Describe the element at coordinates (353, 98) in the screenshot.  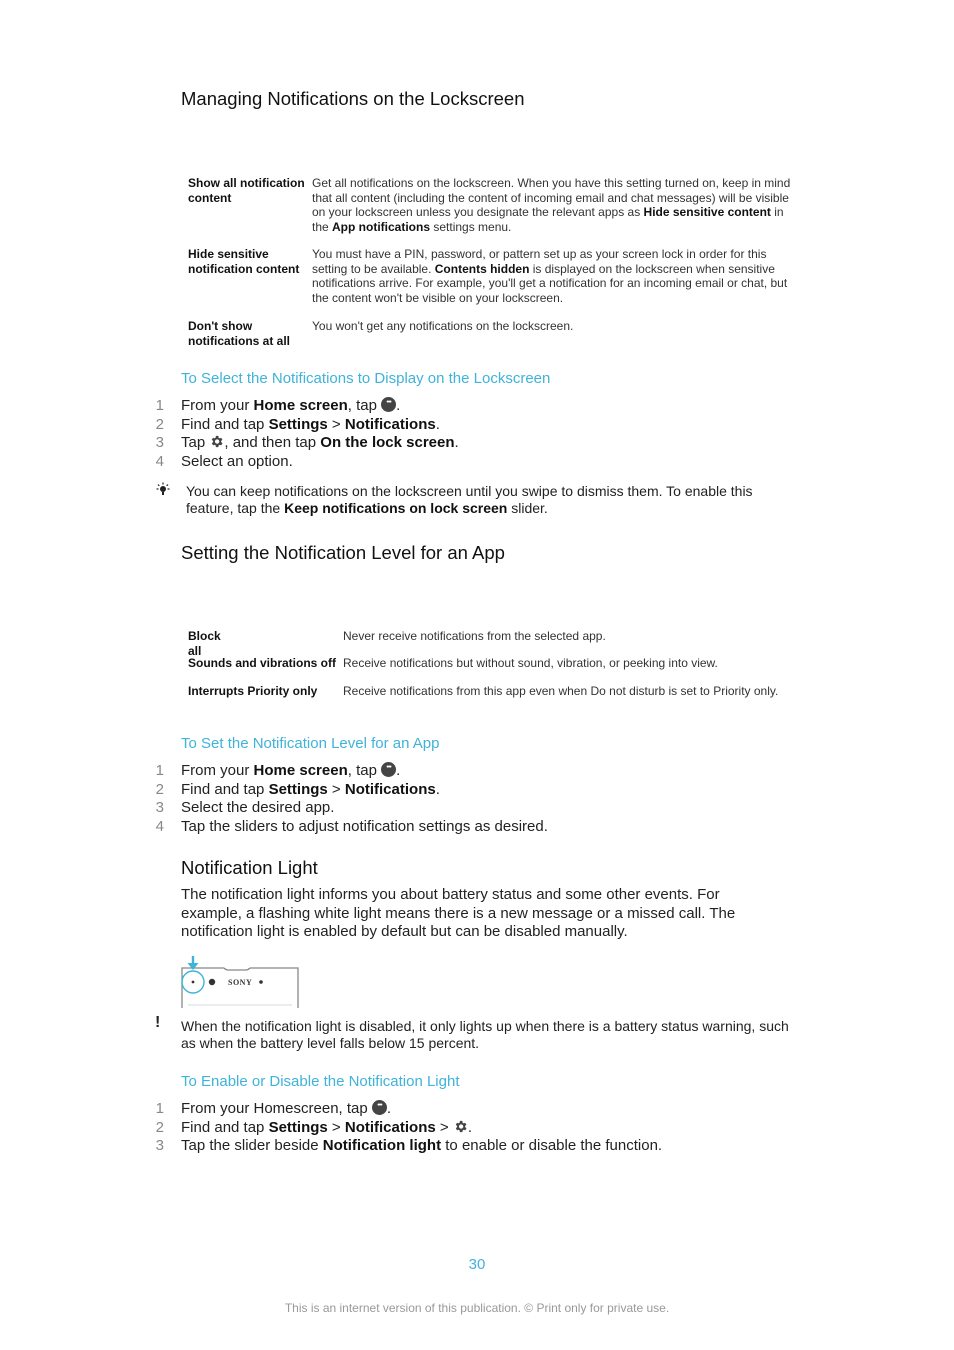
I see `section-title-lockscreen: Managing Notifications on the Lockscreen` at that location.